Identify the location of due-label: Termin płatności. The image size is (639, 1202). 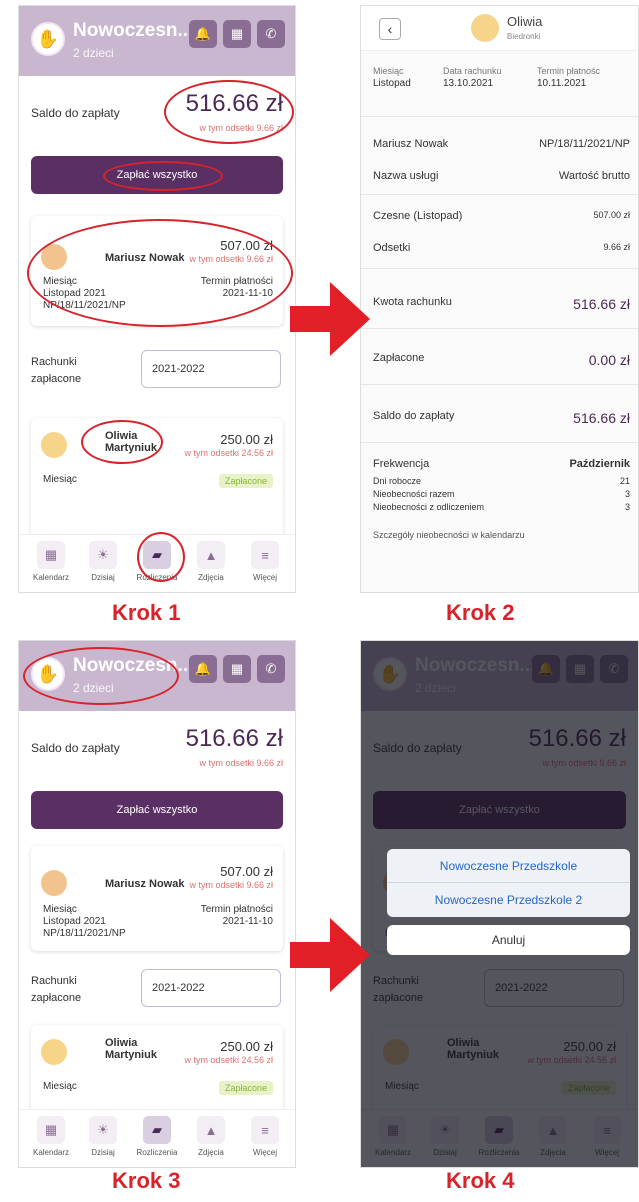
(236, 909).